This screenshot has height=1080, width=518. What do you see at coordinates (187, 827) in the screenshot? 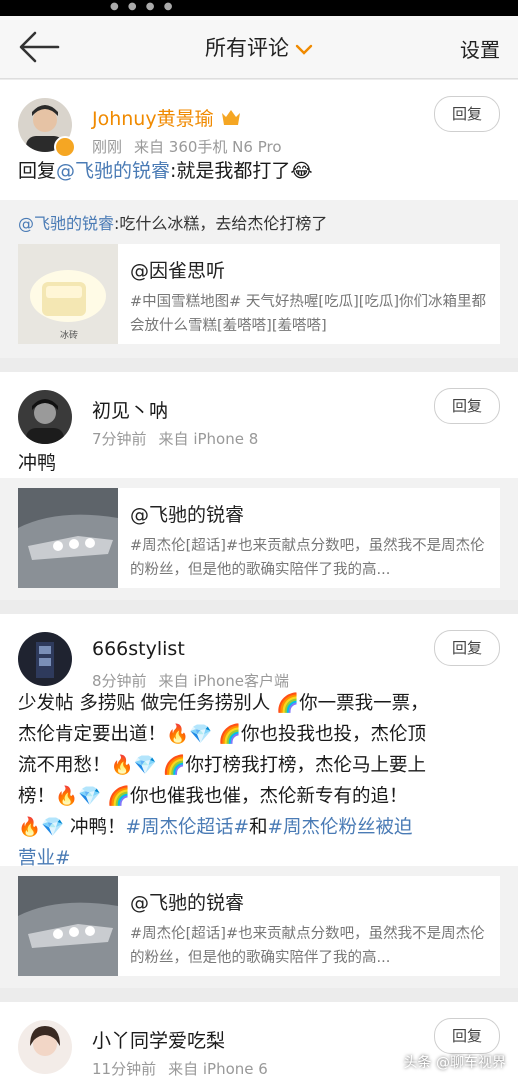
I see `topic-link: #周杰伦超话#` at bounding box center [187, 827].